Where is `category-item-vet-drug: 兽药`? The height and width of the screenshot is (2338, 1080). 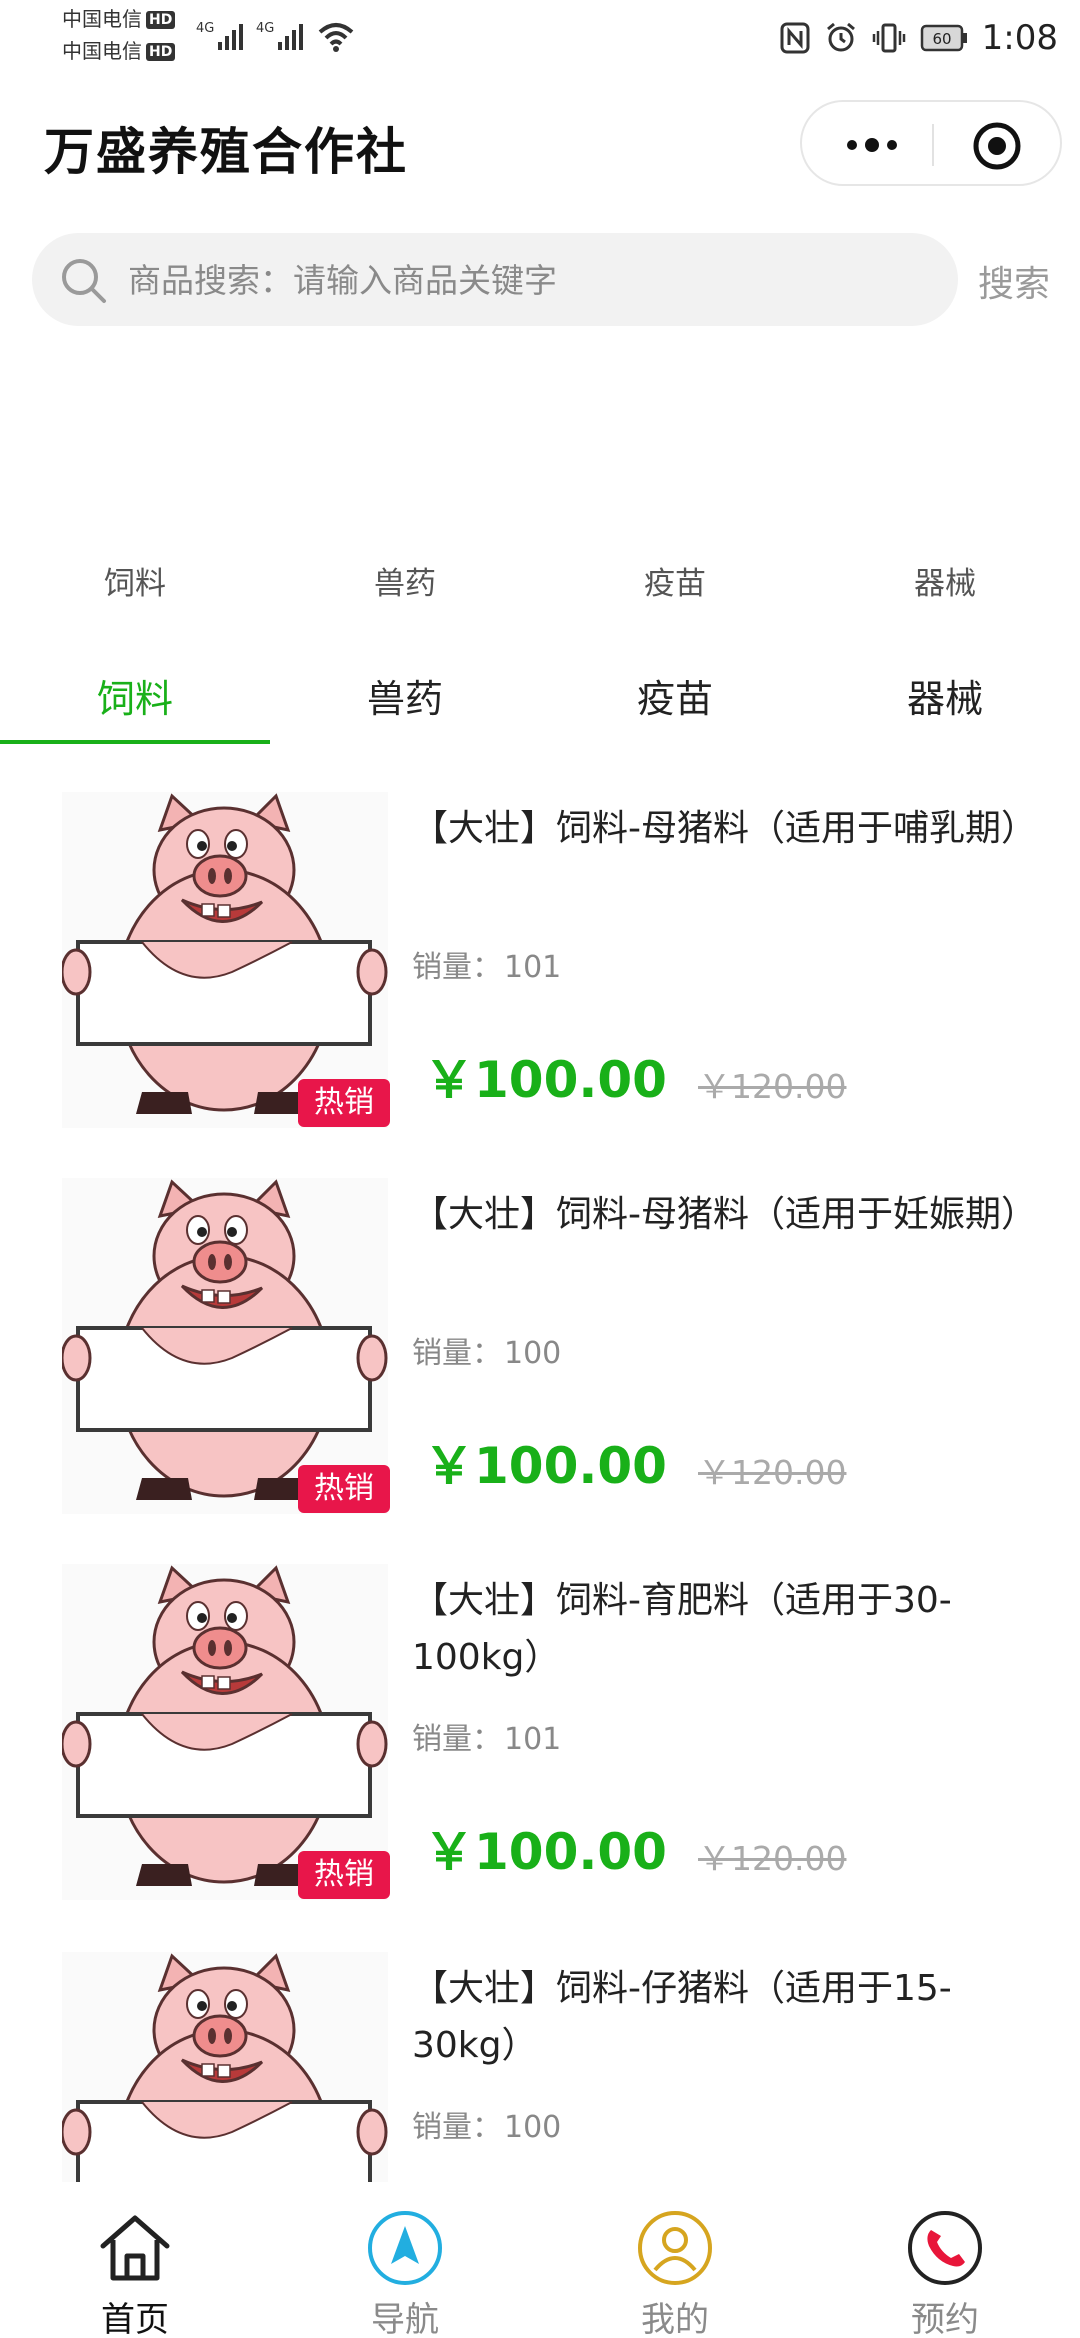
category-item-vet-drug: 兽药 is located at coordinates (405, 580).